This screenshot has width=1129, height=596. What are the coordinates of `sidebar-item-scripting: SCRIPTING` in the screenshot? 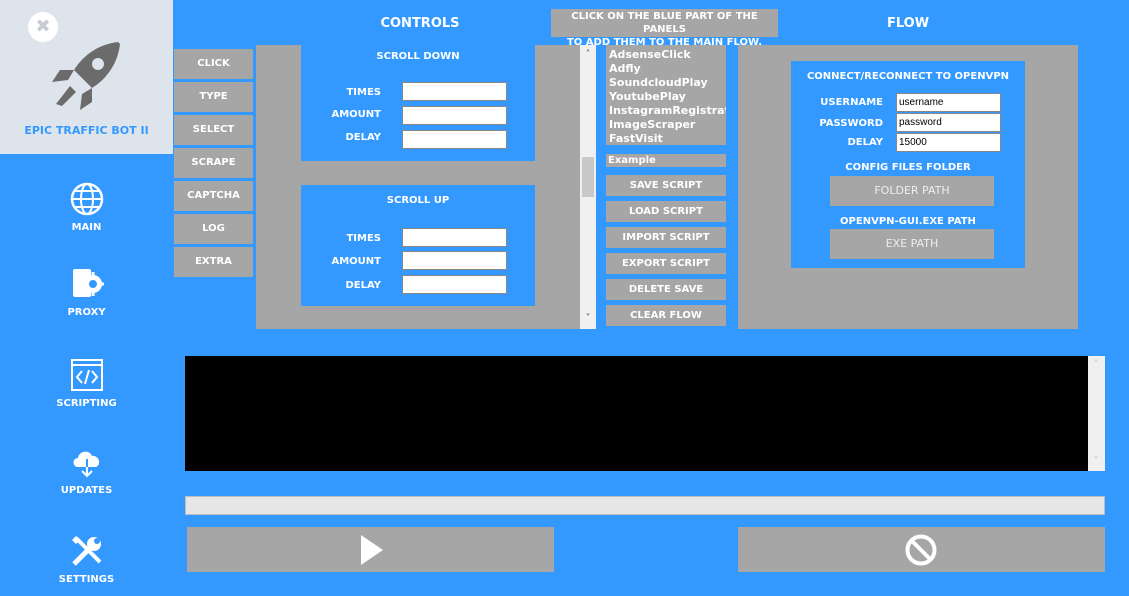 It's located at (86, 383).